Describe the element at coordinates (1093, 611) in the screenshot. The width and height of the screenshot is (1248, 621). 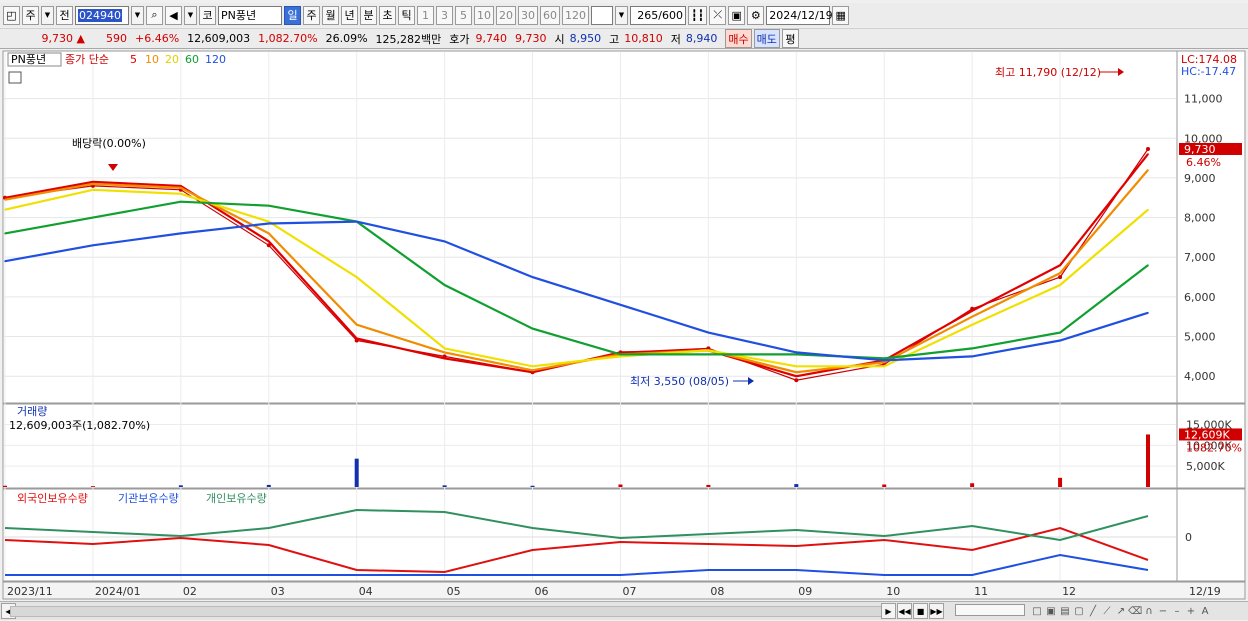
I see `line-icon: ╱` at that location.